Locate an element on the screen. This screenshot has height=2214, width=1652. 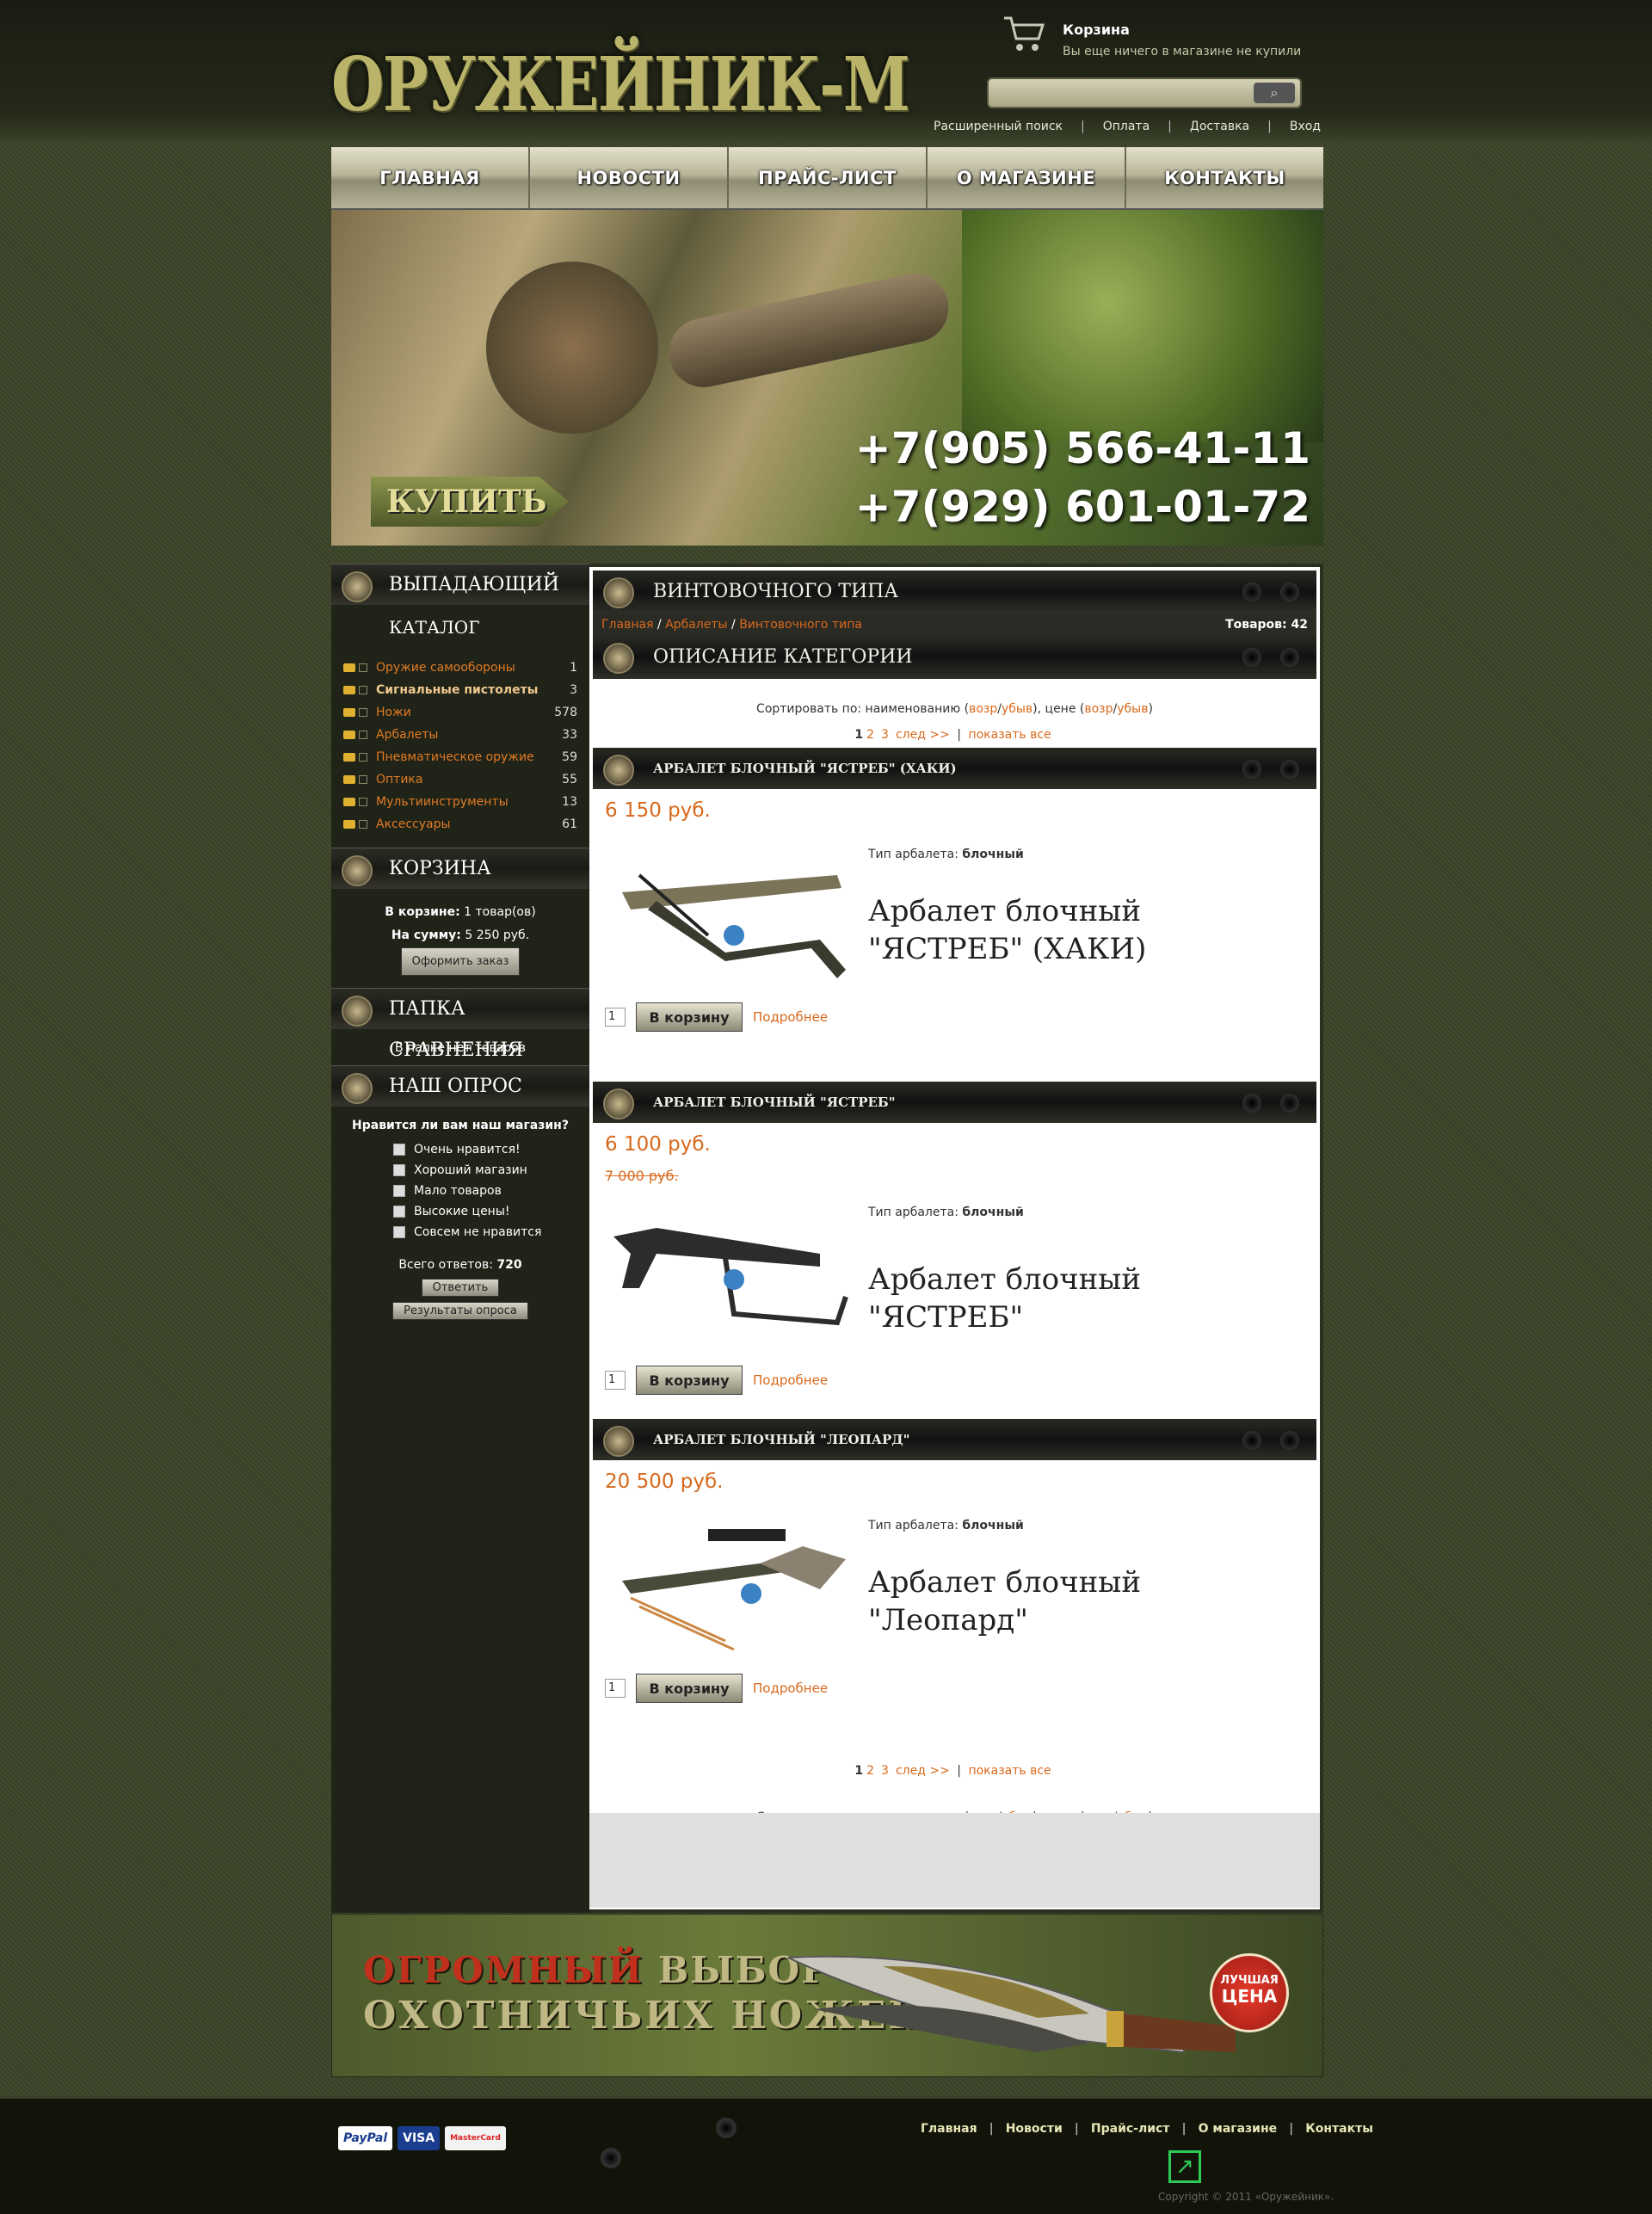
product-name: Арбалет блочный "ЯСТРЕБ" is located at coordinates (1074, 1299).